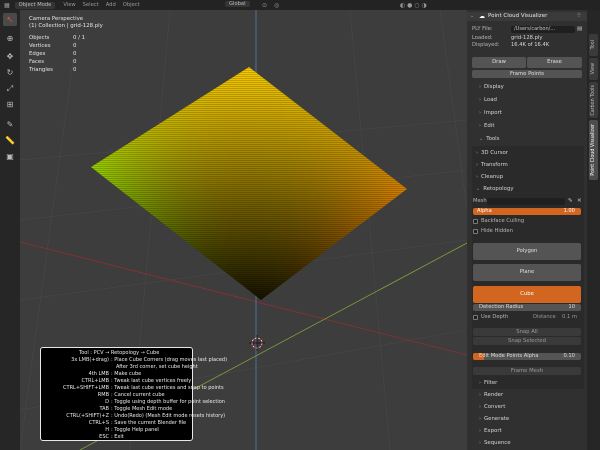 This screenshot has height=450, width=600. What do you see at coordinates (69, 5) in the screenshot?
I see `menu-view: View` at bounding box center [69, 5].